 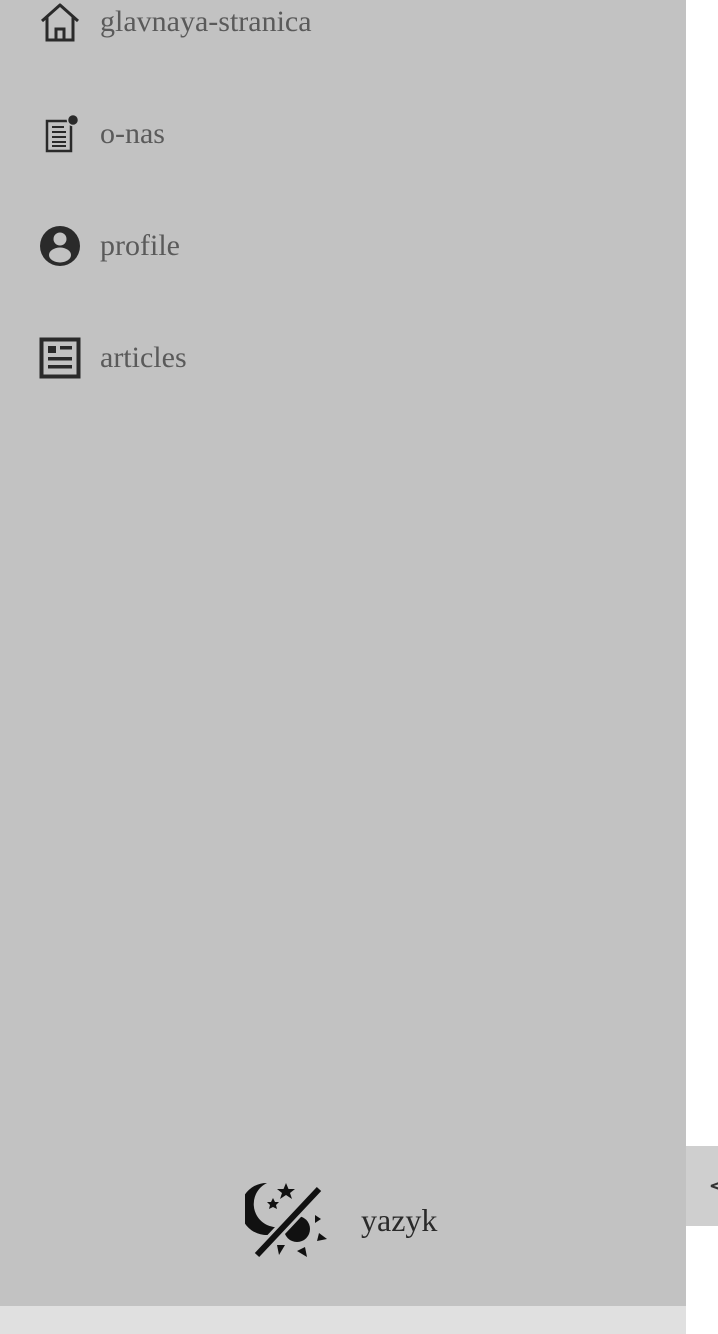 I want to click on document-notification-icon, so click(x=60, y=134).